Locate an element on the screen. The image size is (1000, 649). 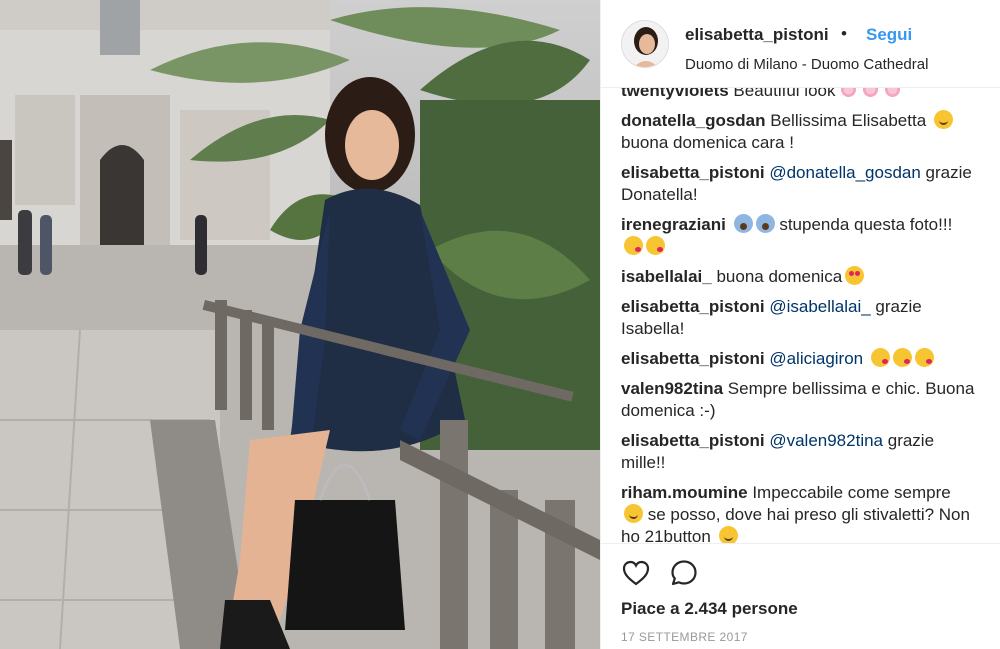
comment-author: twentyviolets is located at coordinates (675, 94).